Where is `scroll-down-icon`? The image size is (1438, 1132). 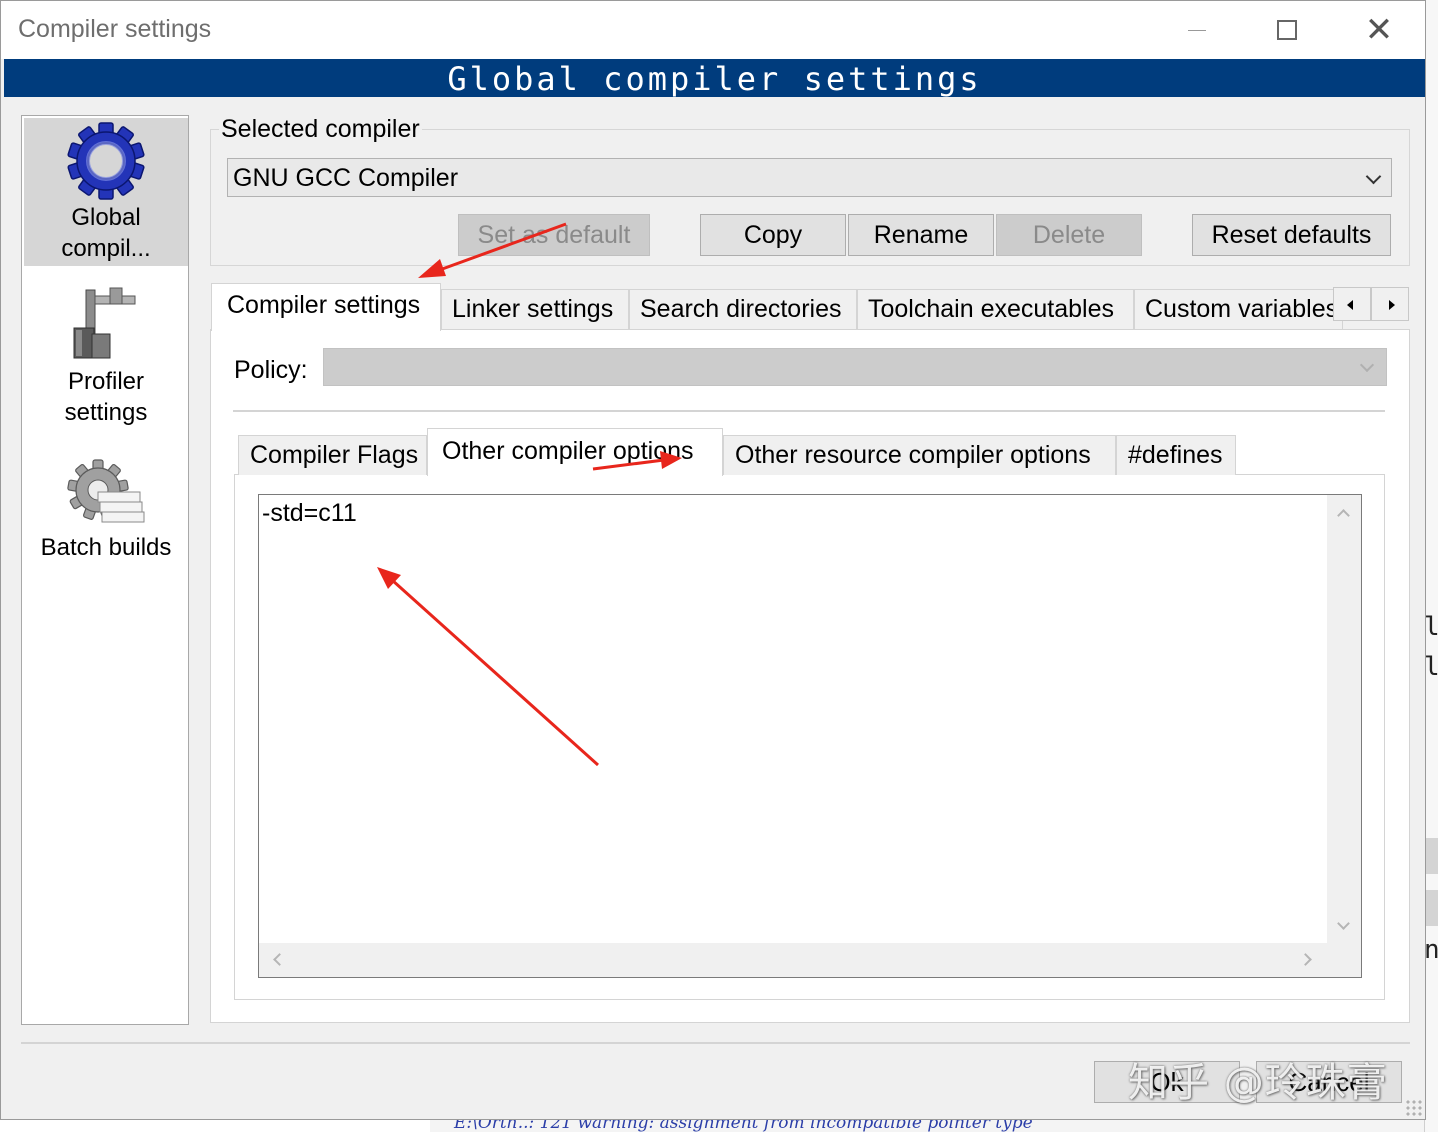 scroll-down-icon is located at coordinates (1343, 923).